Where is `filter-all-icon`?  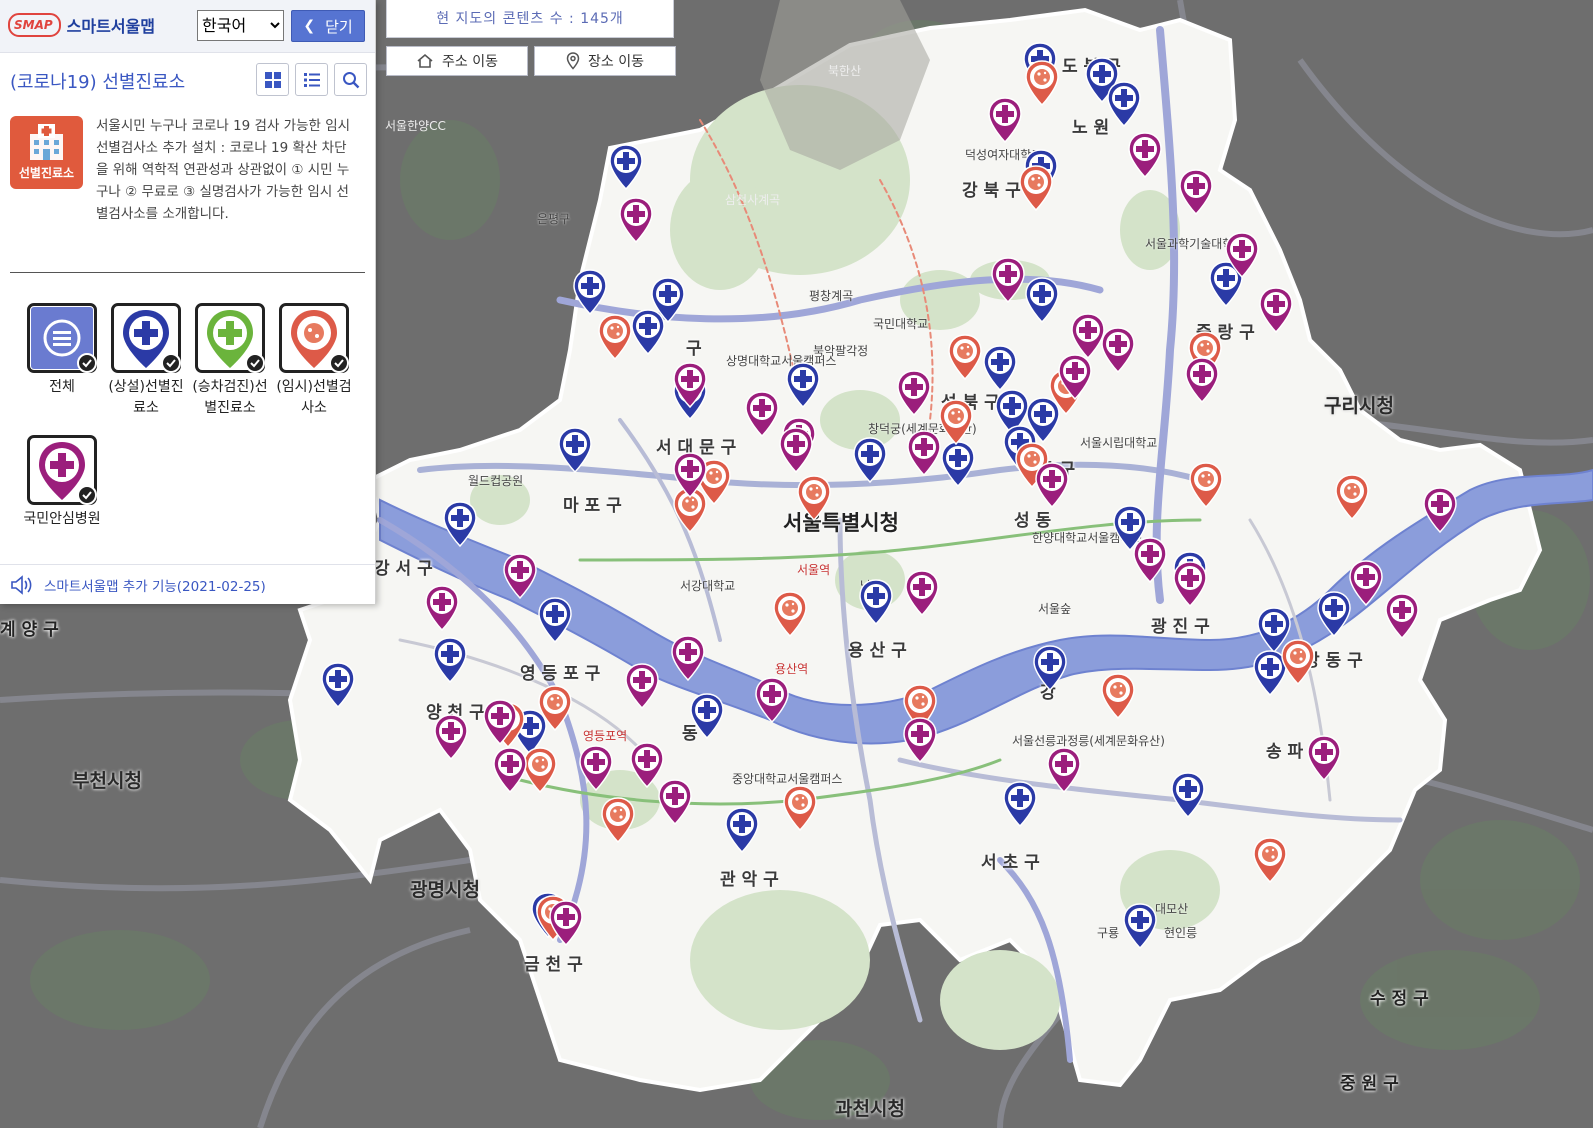
filter-all-icon is located at coordinates (62, 338).